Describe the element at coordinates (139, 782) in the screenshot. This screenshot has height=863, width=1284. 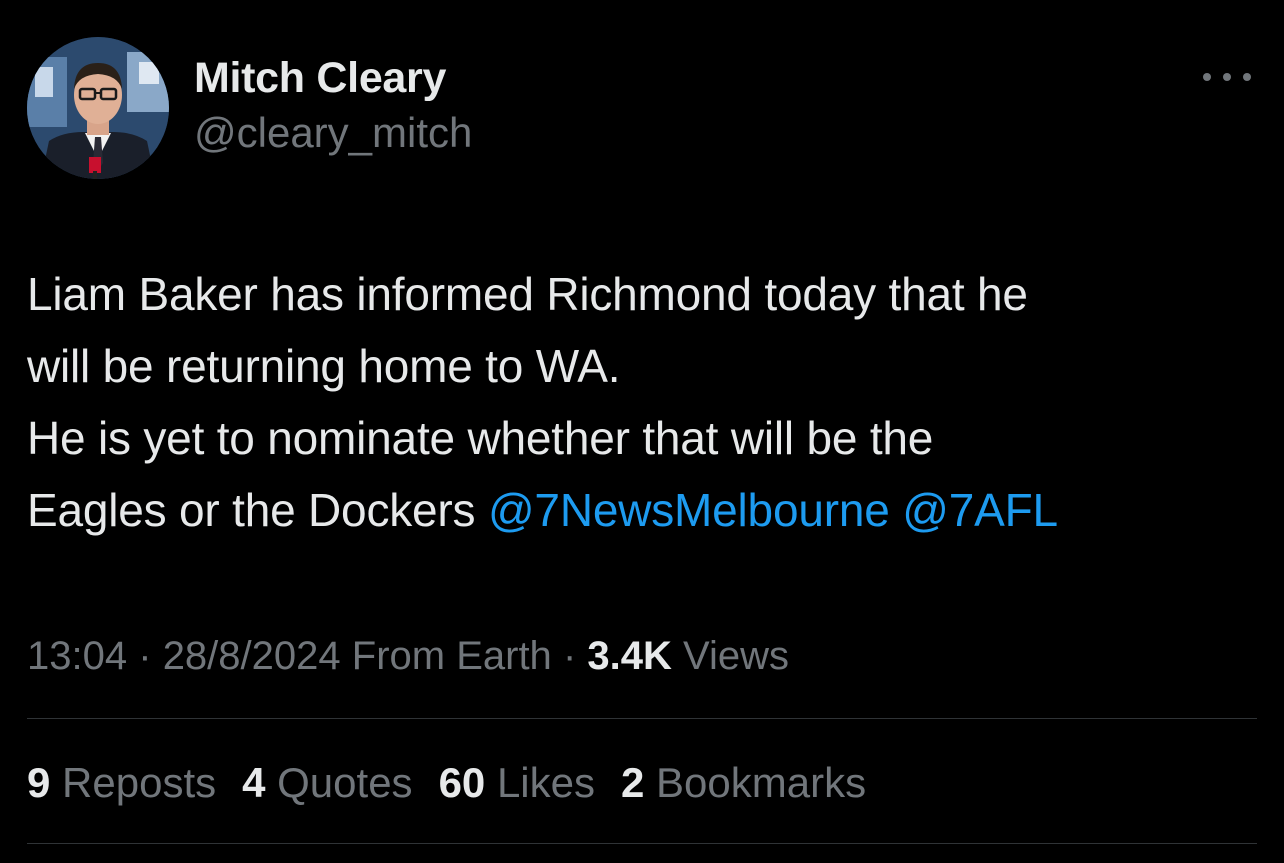
I see `reposts-label: Reposts` at that location.